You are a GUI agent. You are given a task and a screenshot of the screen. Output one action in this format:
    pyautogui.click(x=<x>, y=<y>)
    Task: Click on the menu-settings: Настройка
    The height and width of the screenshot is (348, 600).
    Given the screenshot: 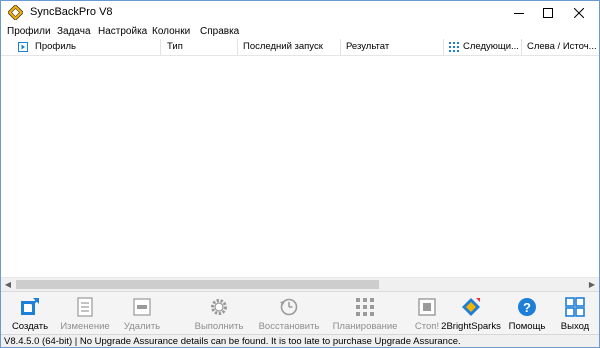 What is the action you would take?
    pyautogui.click(x=122, y=31)
    